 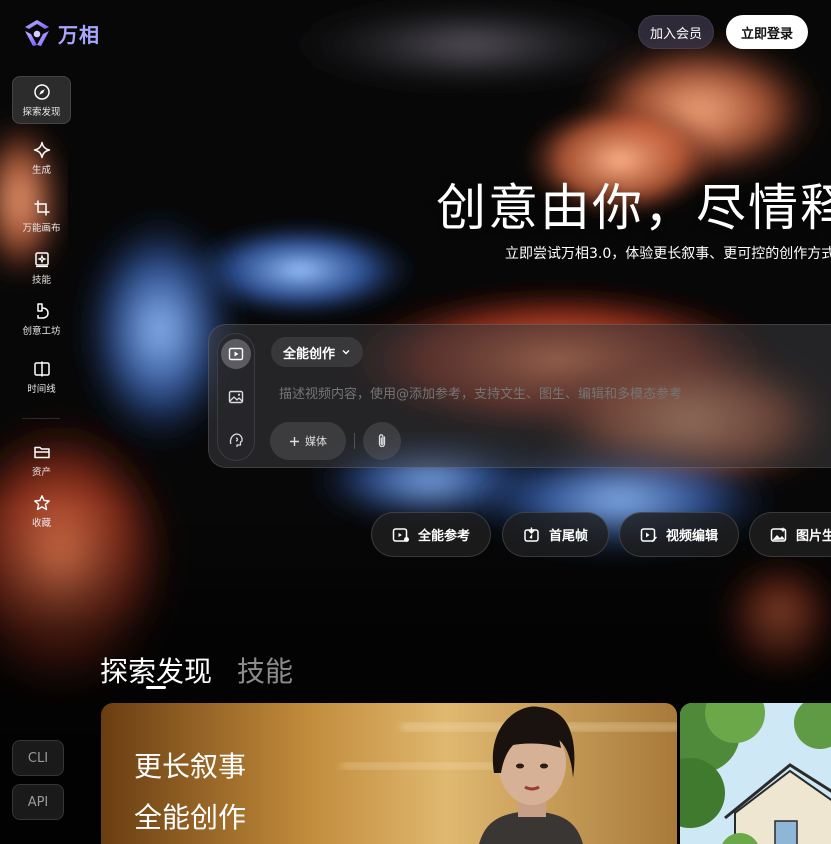 I want to click on add-media-button: 媒体, so click(x=308, y=441).